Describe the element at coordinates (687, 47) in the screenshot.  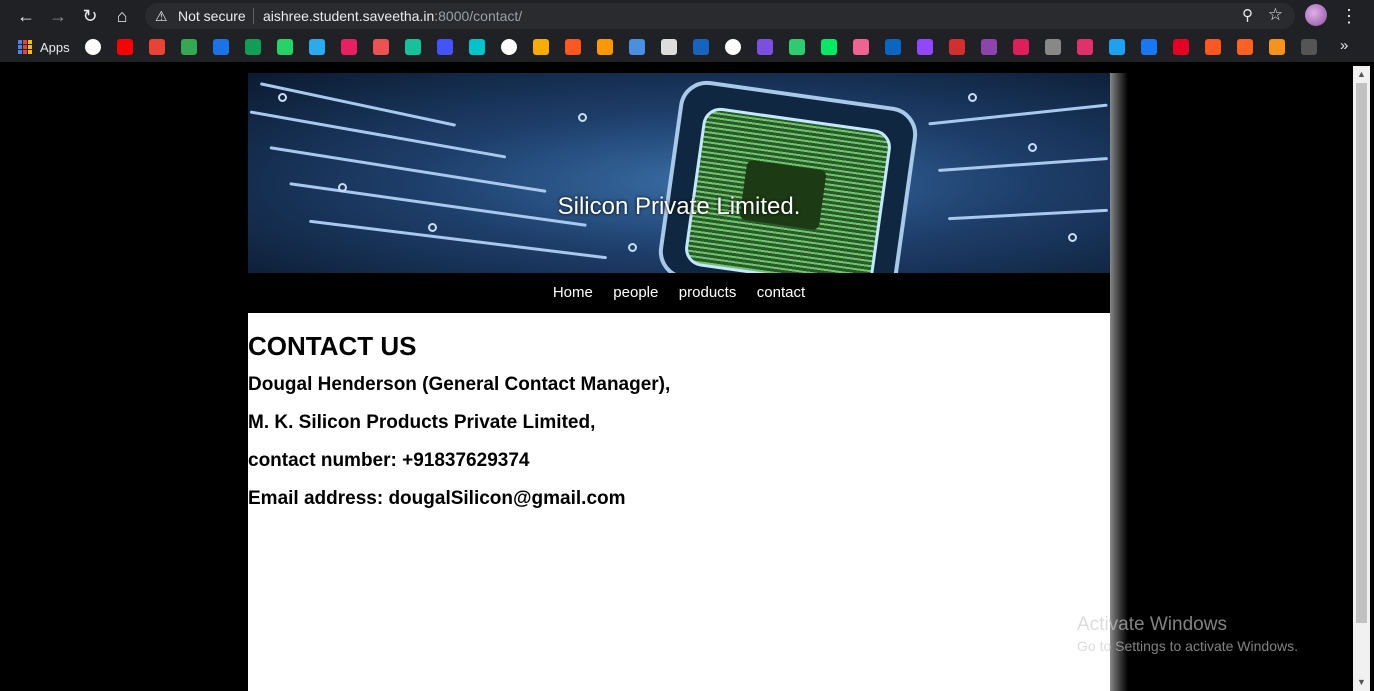
I see `bookmarks-bar: Apps »` at that location.